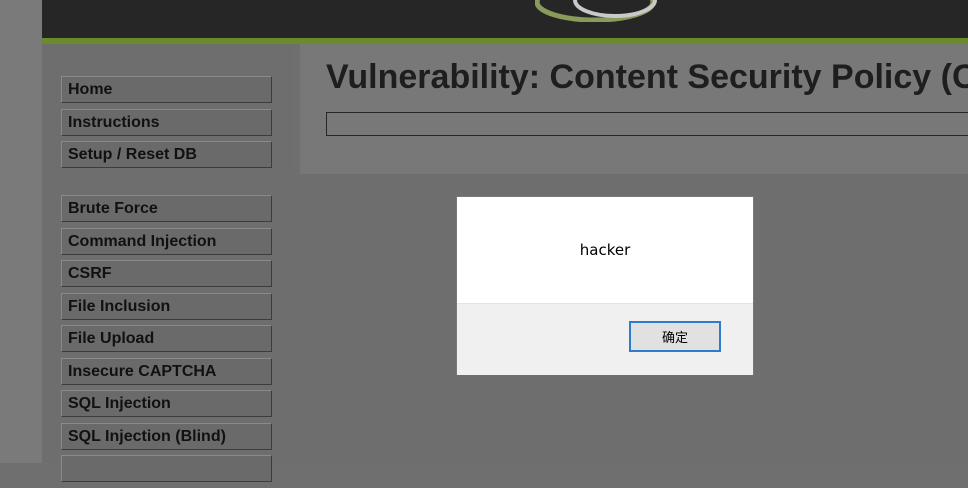  Describe the element at coordinates (21, 231) in the screenshot. I see `outer-background` at that location.